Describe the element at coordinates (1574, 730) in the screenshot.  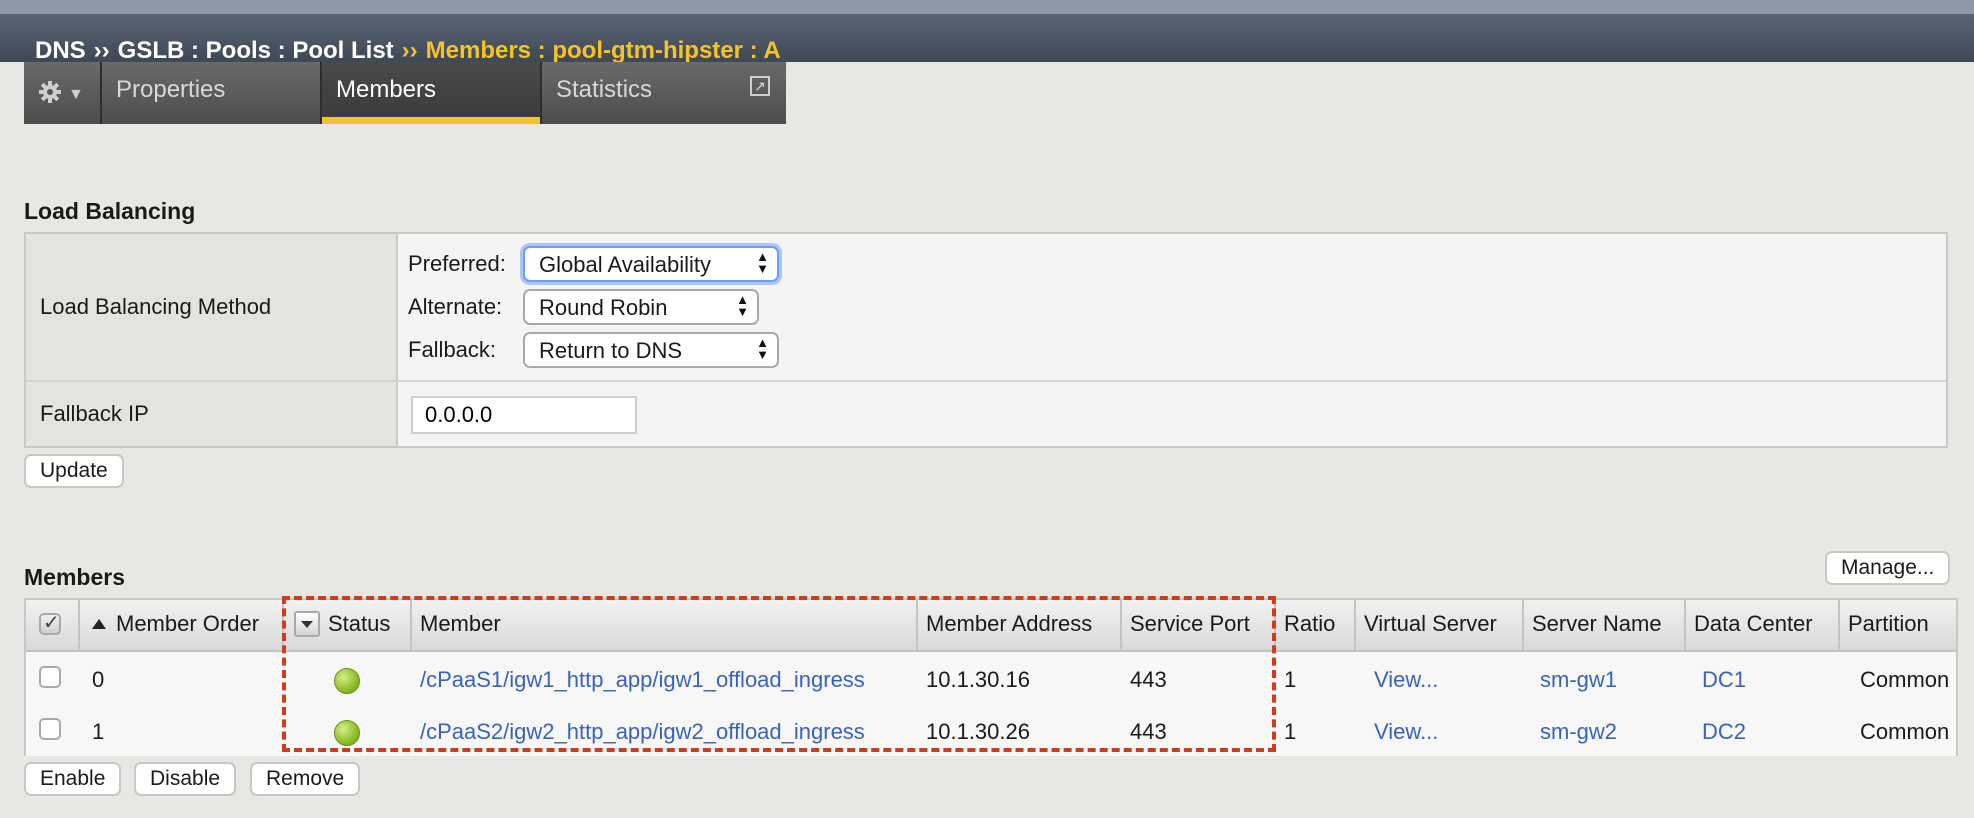
I see `server-name-link: sm-gw2` at that location.